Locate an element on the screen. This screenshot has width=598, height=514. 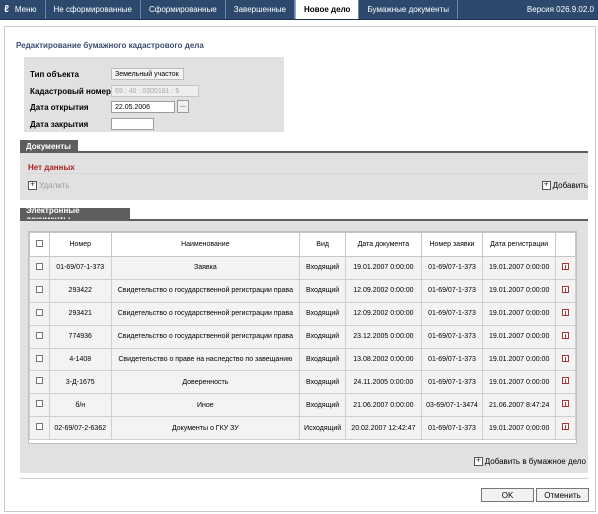
object-type-label: Тип объекта is located at coordinates (54, 74).